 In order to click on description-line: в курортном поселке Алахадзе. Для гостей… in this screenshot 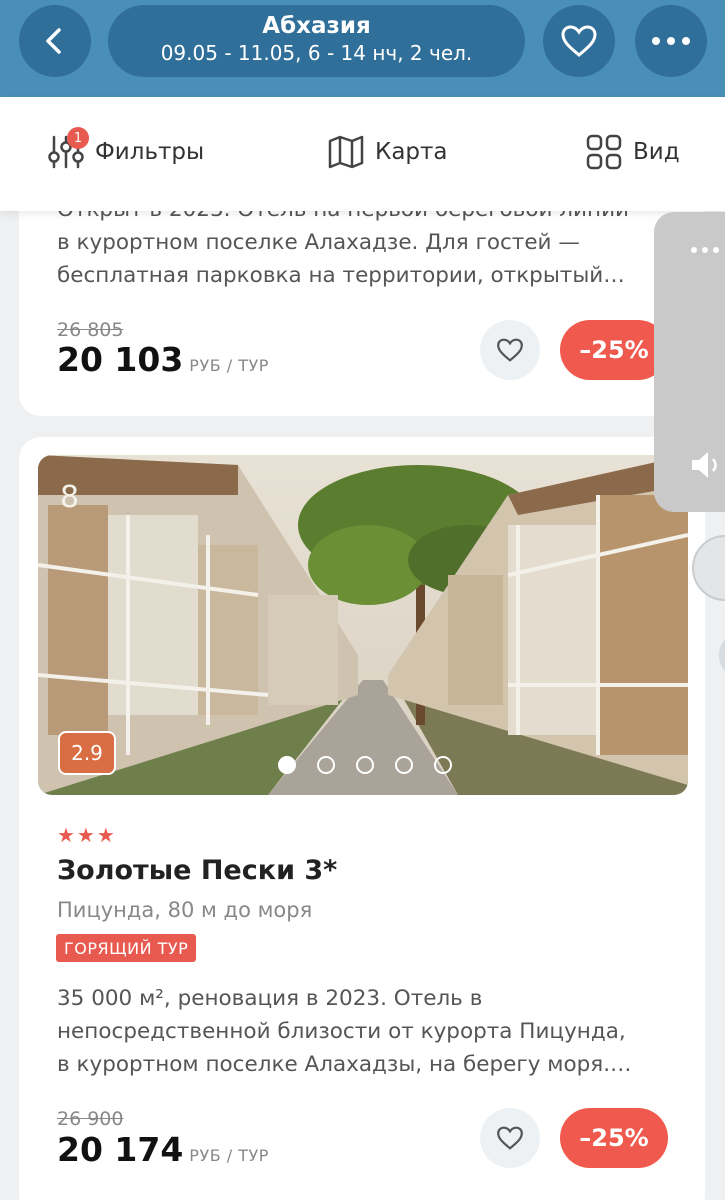, I will do `click(318, 242)`.